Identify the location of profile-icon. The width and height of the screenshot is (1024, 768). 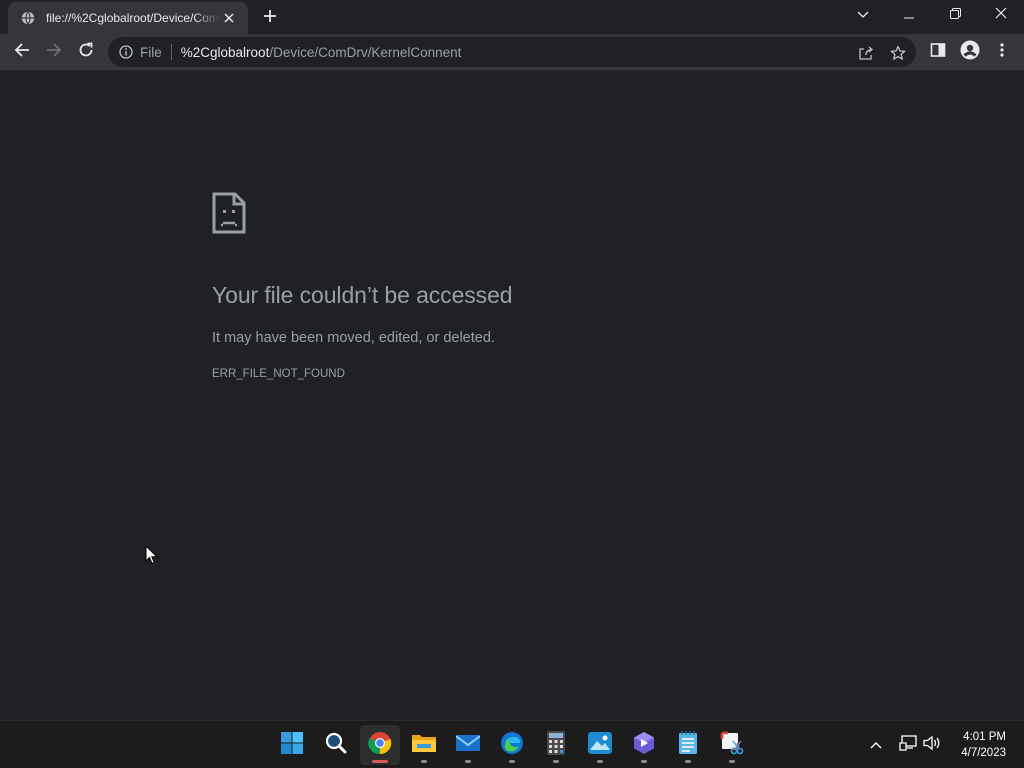
(970, 52).